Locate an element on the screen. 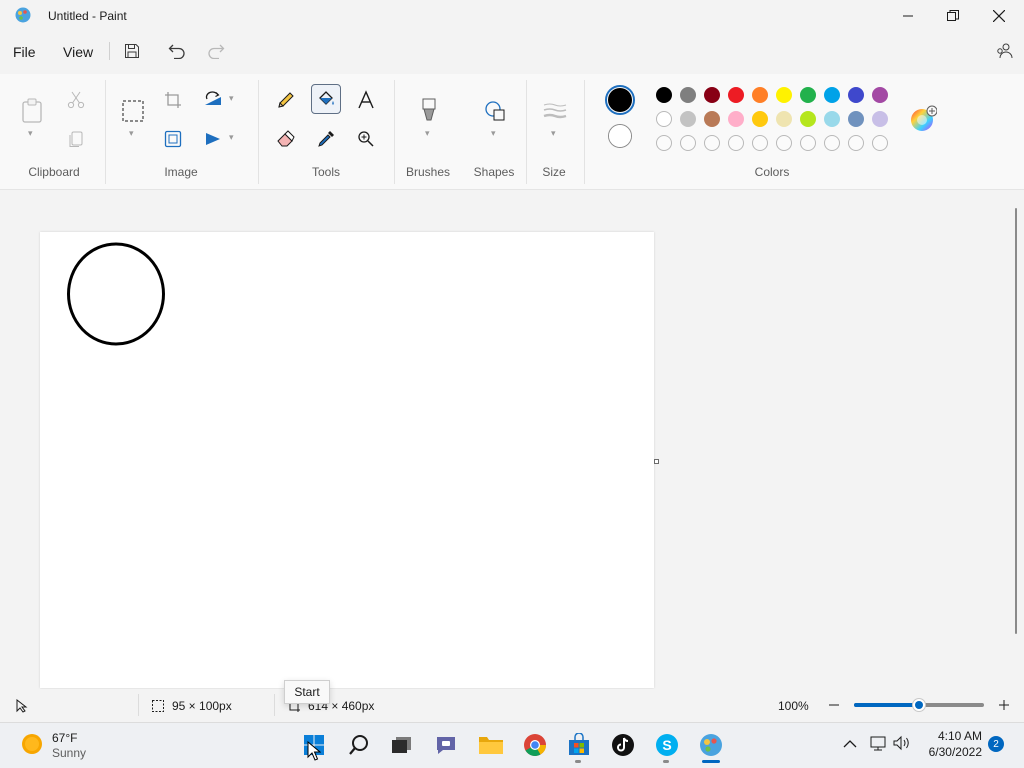  paste-button is located at coordinates (32, 111).